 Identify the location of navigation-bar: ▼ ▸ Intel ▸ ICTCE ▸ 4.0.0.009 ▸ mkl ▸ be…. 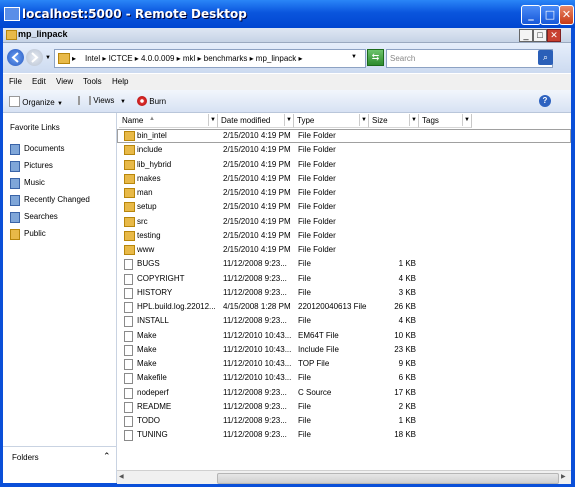
(287, 58).